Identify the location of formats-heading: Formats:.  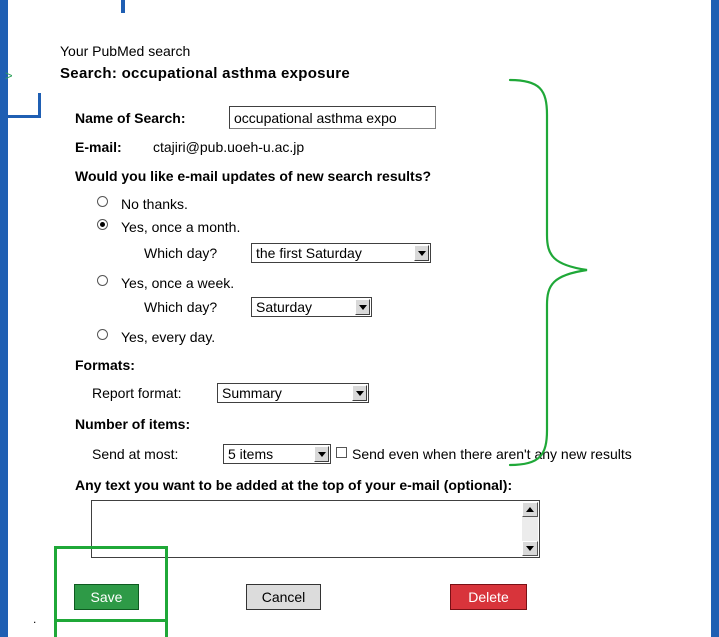
(105, 365).